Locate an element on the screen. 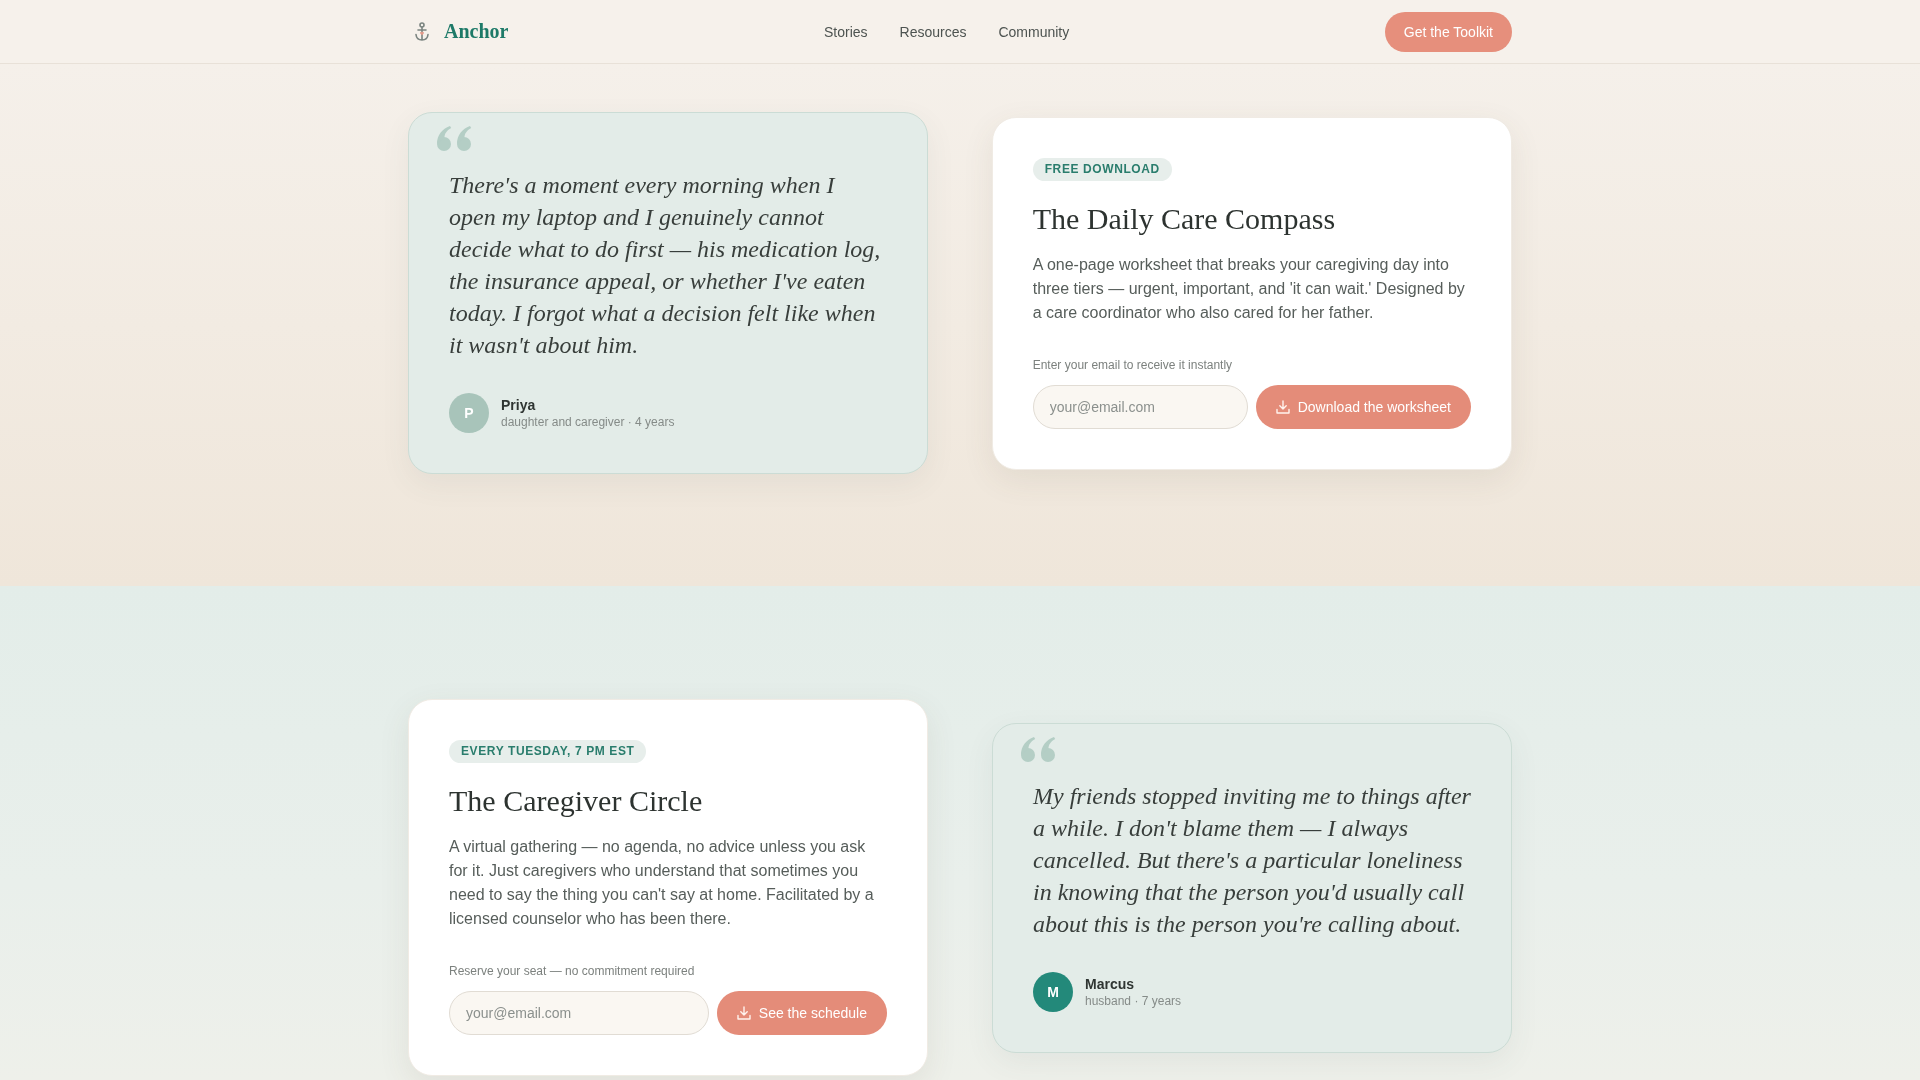 The width and height of the screenshot is (1920, 1080). anchor-icon is located at coordinates (422, 31).